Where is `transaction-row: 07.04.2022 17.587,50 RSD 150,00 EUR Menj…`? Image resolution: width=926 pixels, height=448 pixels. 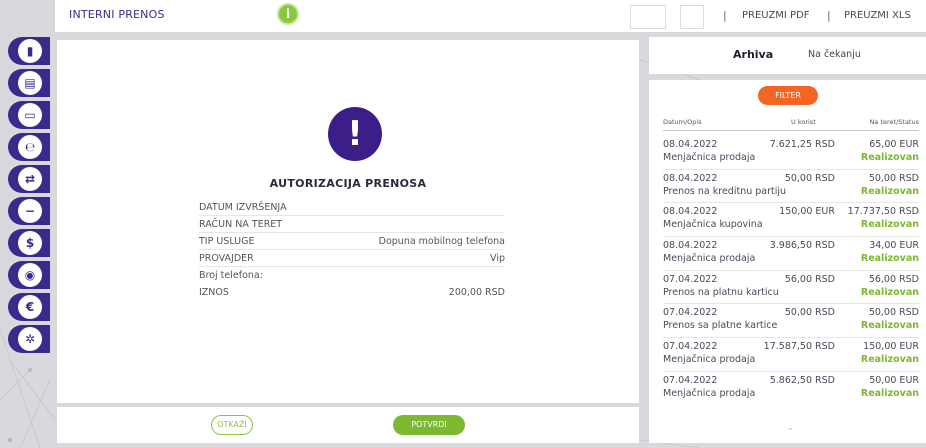 transaction-row: 07.04.2022 17.587,50 RSD 150,00 EUR Menj… is located at coordinates (791, 355).